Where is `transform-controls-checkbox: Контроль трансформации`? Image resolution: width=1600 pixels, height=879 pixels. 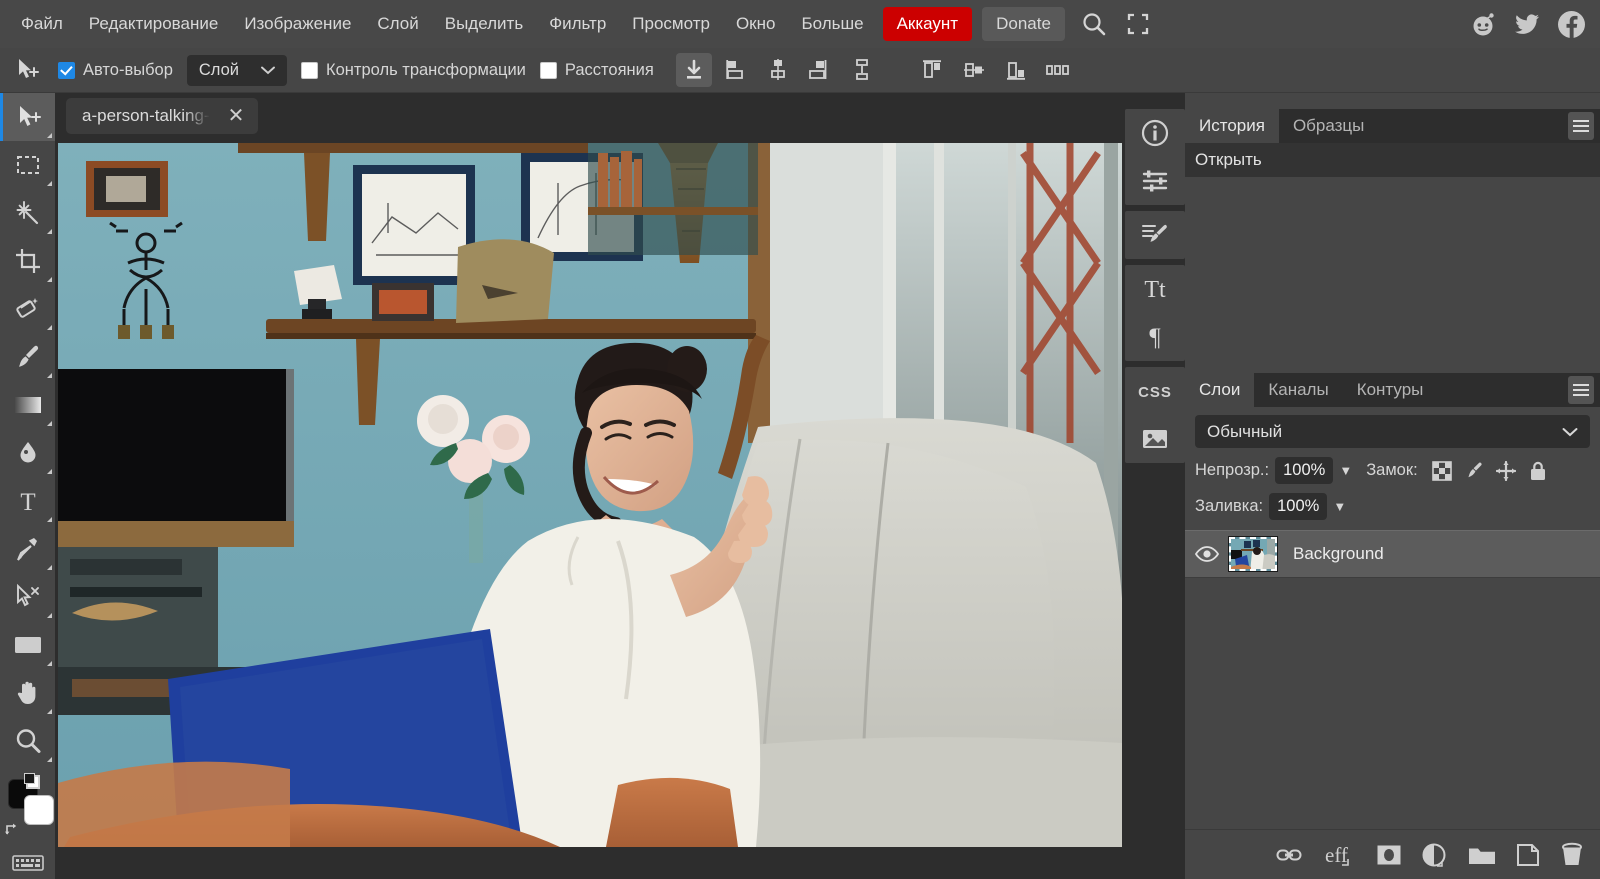 transform-controls-checkbox: Контроль трансформации is located at coordinates (413, 70).